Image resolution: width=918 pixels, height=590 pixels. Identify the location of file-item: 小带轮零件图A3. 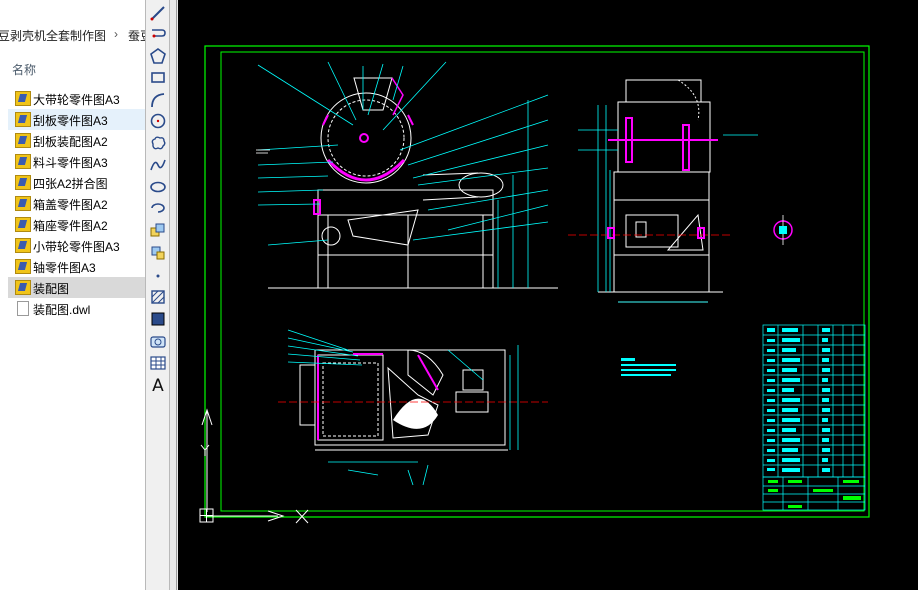
(76, 245).